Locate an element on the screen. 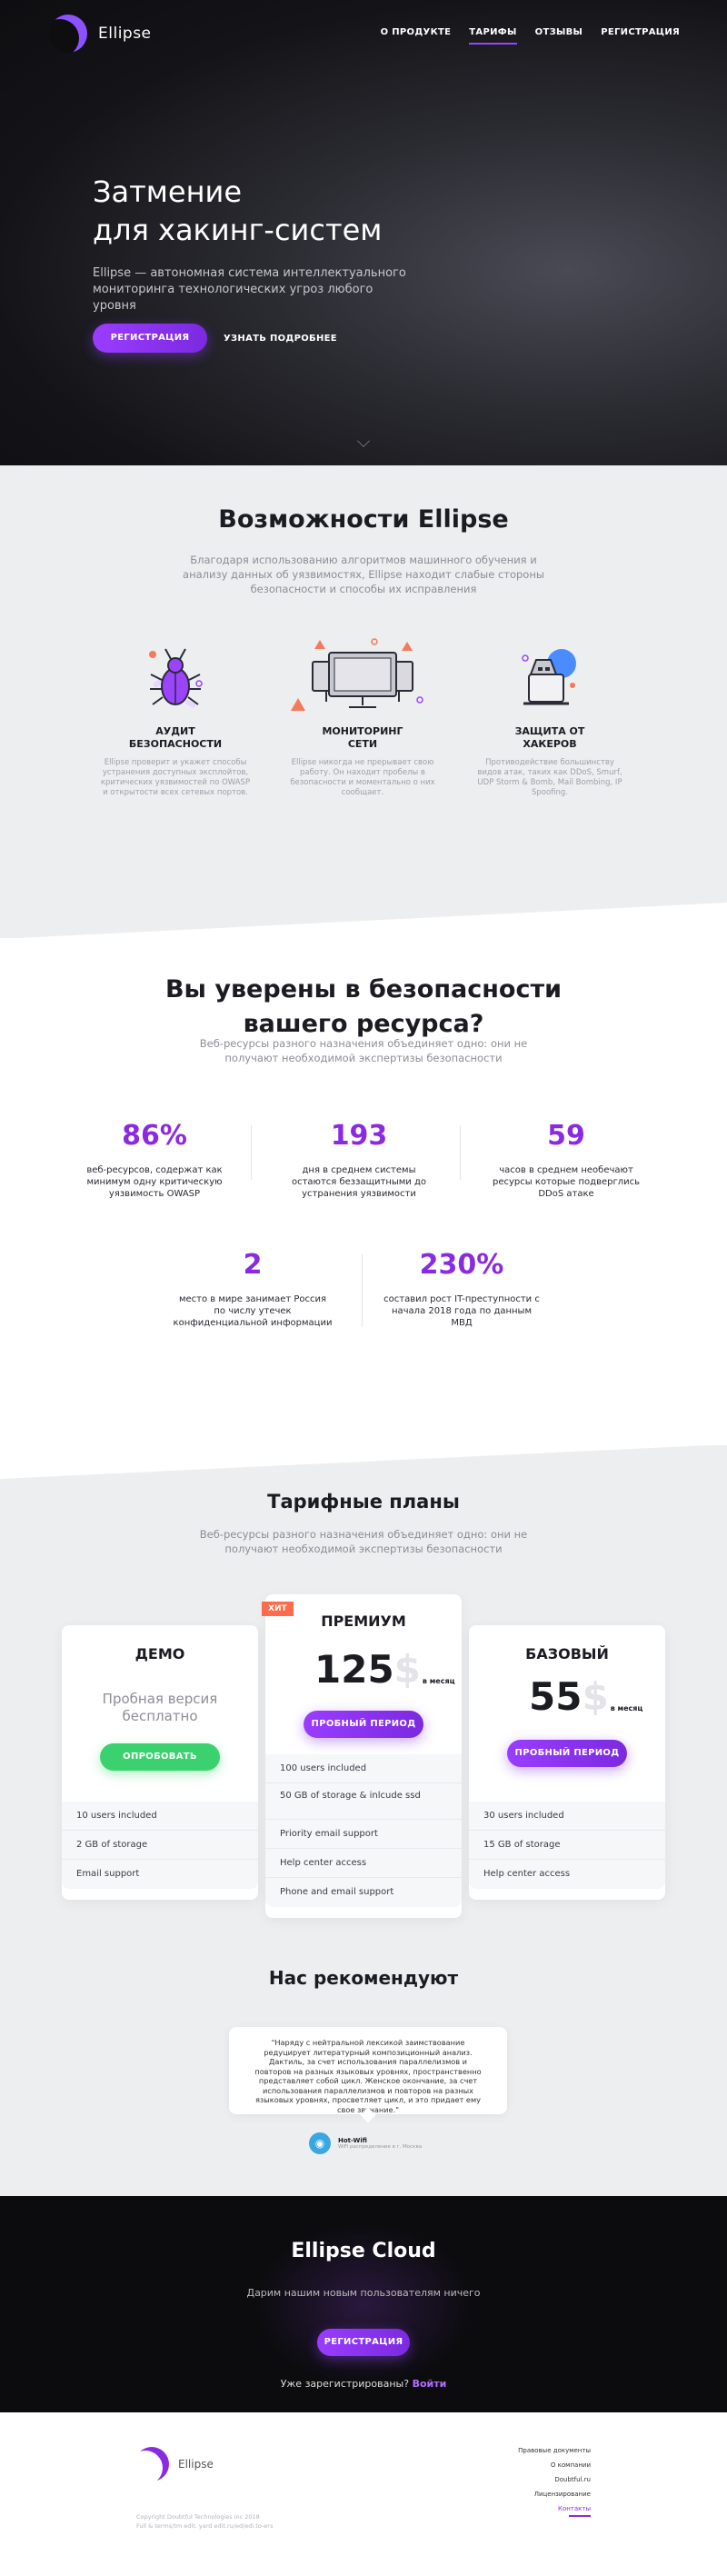 This screenshot has width=727, height=2576. stat-hours-number: 59 is located at coordinates (566, 1136).